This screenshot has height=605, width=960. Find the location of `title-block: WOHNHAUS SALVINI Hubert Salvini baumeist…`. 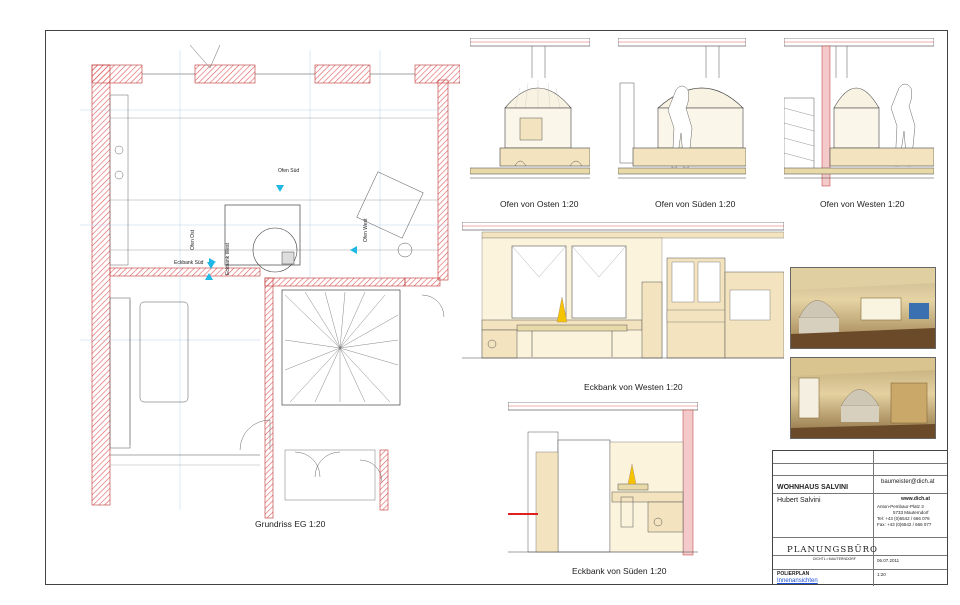

title-block: WOHNHAUS SALVINI Hubert Salvini baumeist… is located at coordinates (860, 518).